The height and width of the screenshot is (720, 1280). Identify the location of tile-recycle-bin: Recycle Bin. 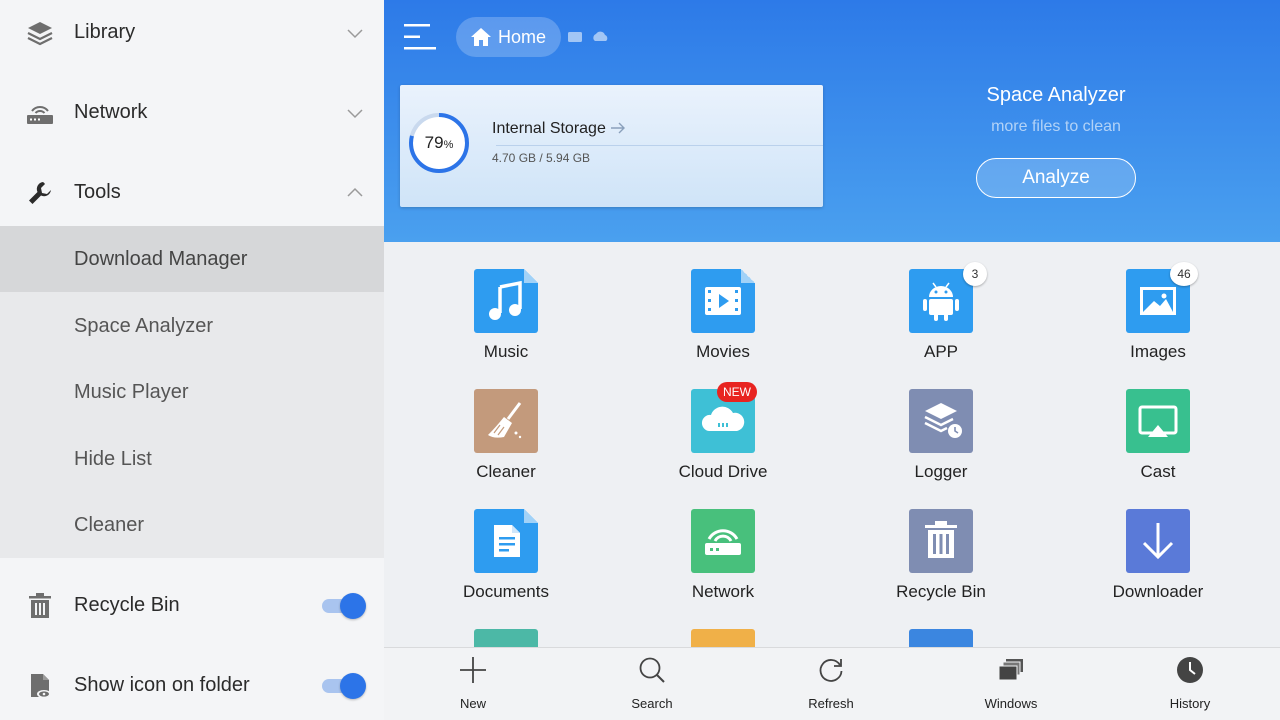
(941, 541).